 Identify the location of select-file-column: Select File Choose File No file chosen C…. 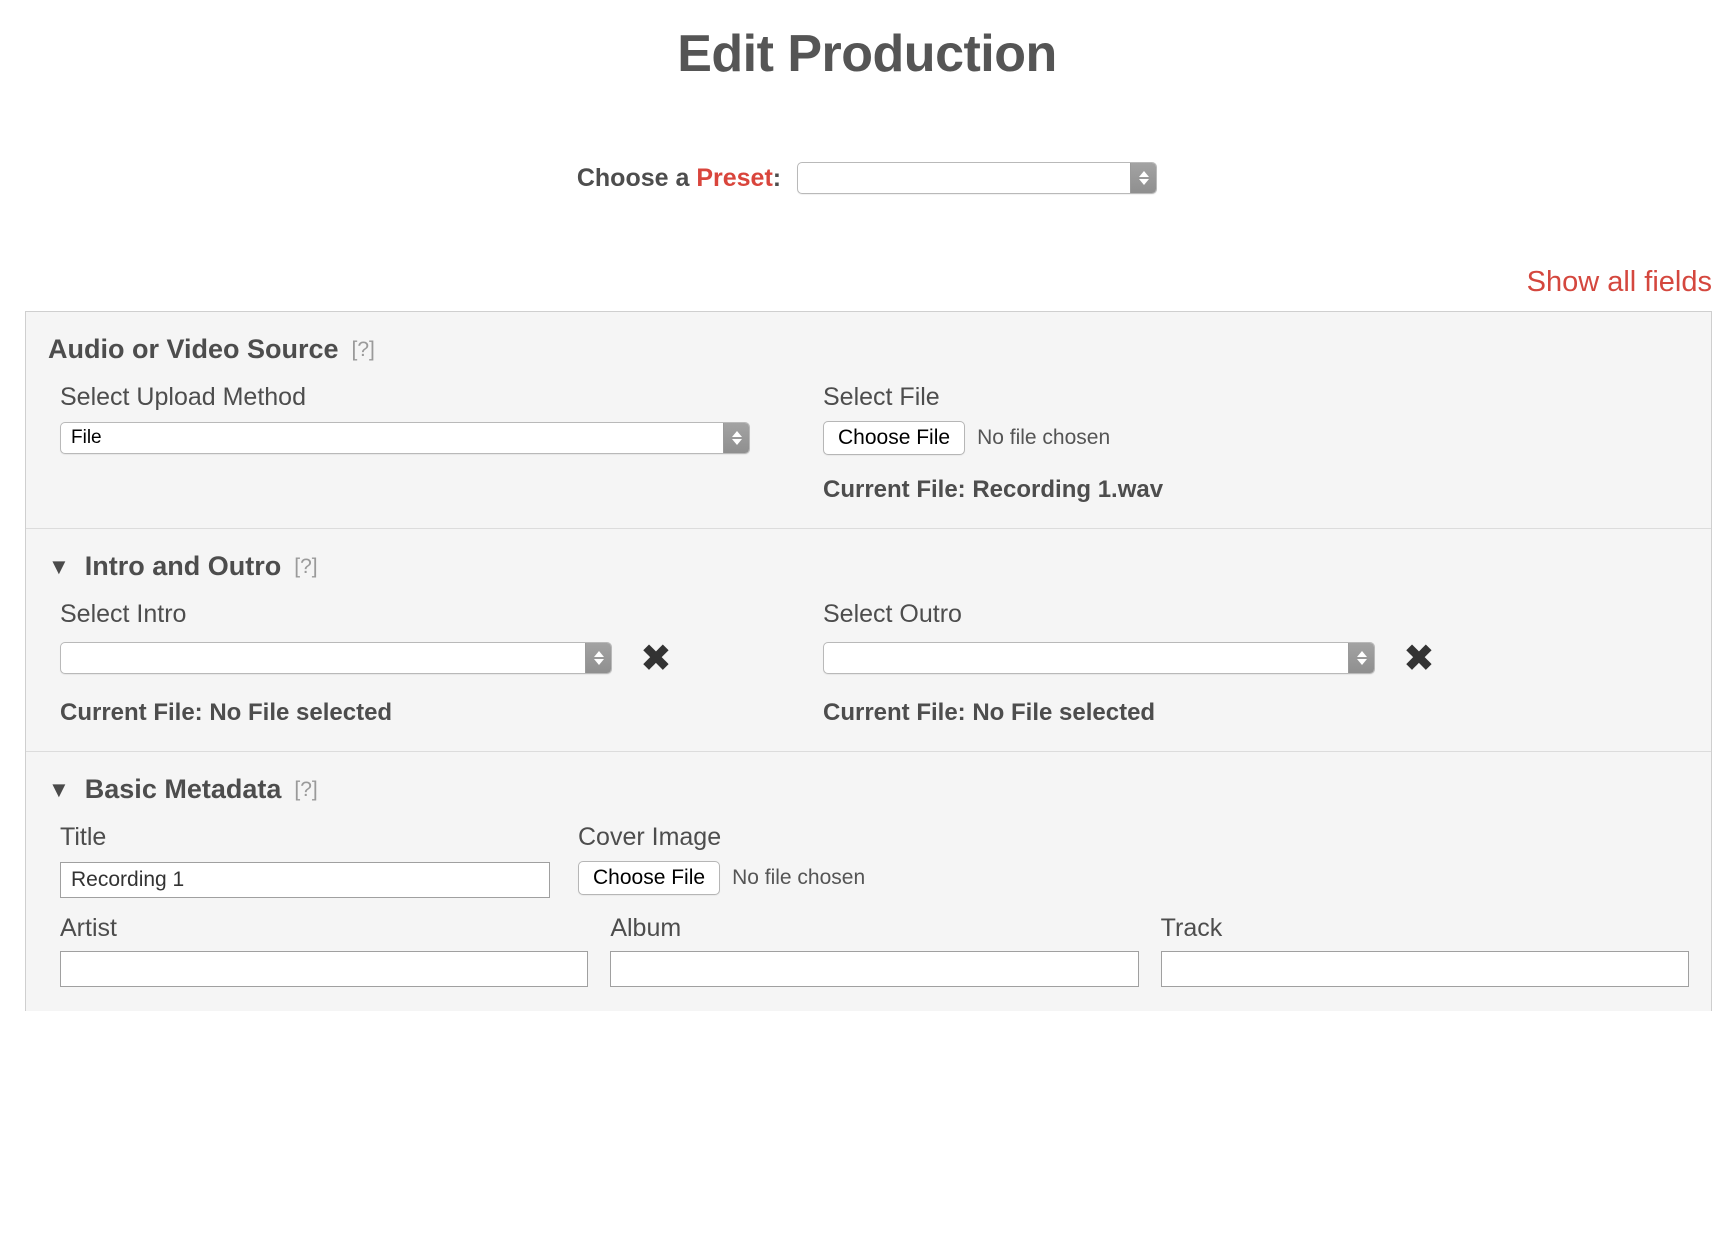
(1242, 443).